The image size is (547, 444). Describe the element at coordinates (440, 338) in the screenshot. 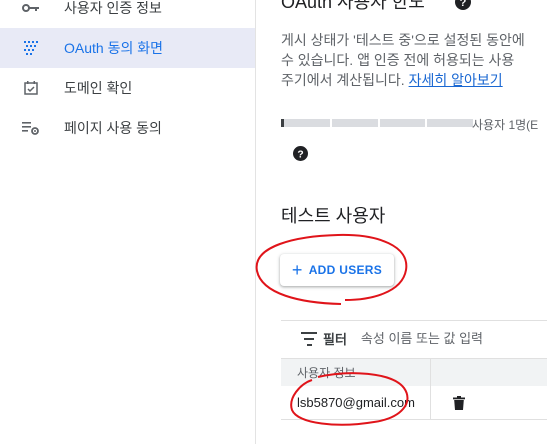

I see `filter-input` at that location.